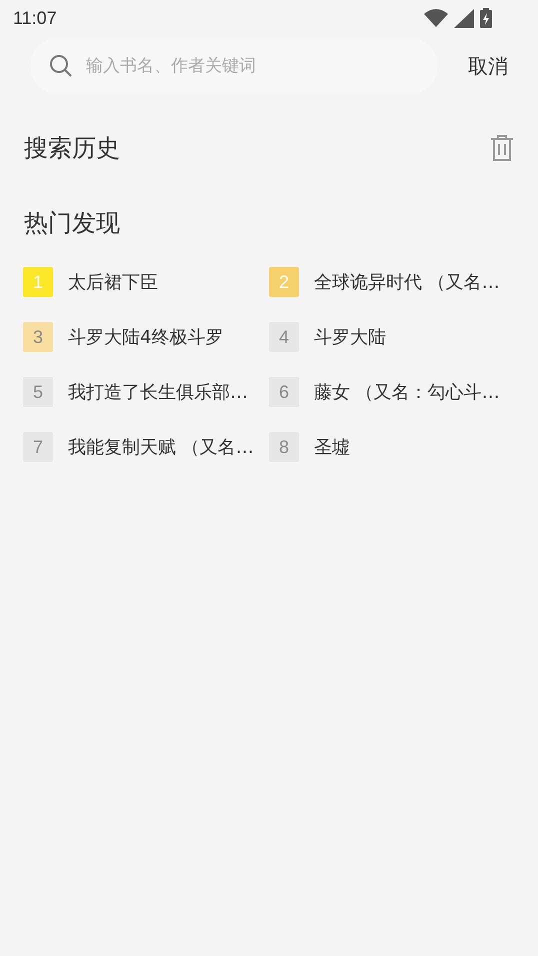 The height and width of the screenshot is (956, 538). I want to click on book-title: 圣墟, so click(332, 447).